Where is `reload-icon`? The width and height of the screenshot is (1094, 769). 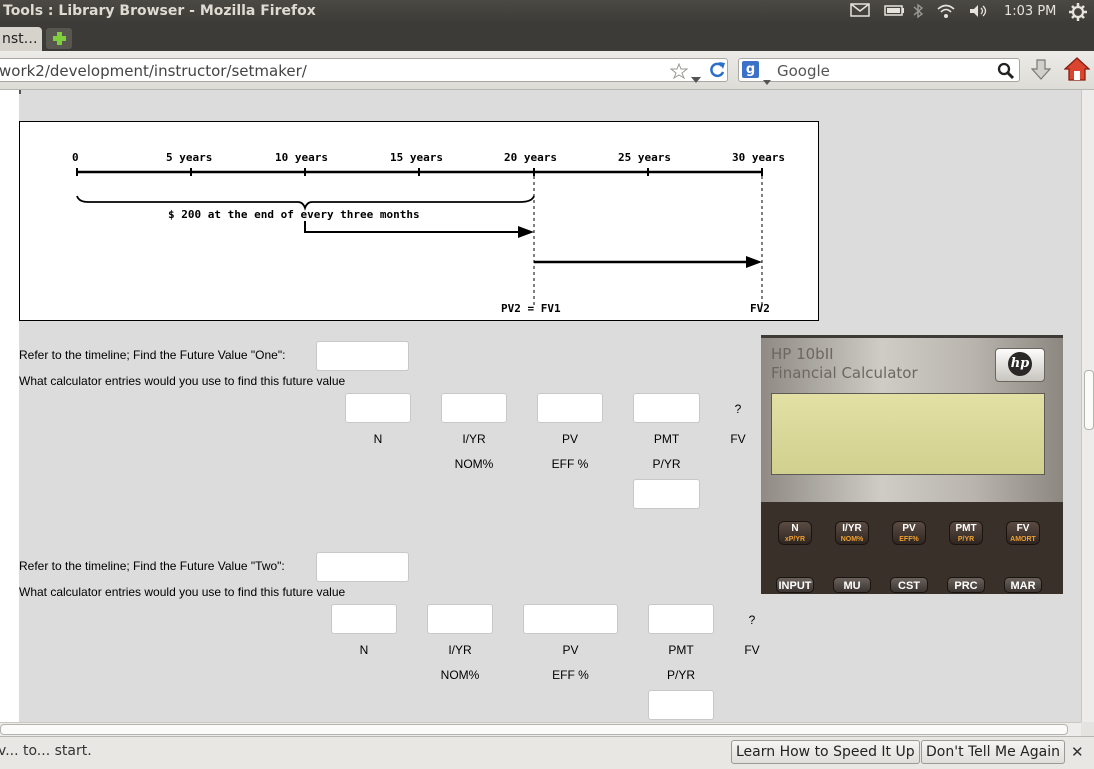
reload-icon is located at coordinates (717, 72).